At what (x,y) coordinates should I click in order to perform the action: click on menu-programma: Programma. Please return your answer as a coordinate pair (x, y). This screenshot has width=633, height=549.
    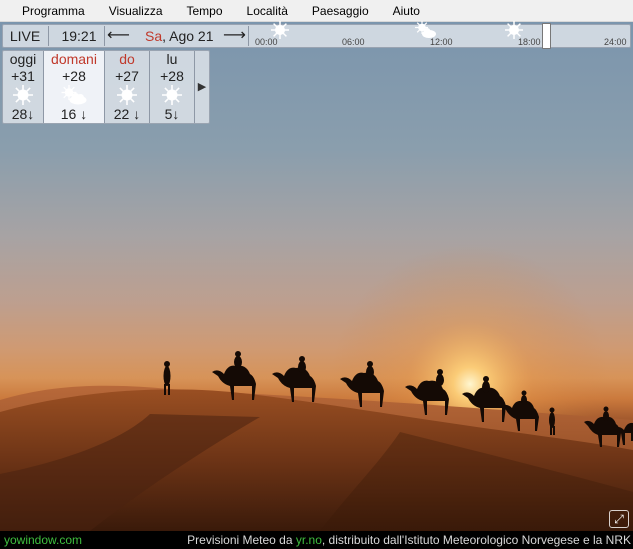
    Looking at the image, I should click on (48, 11).